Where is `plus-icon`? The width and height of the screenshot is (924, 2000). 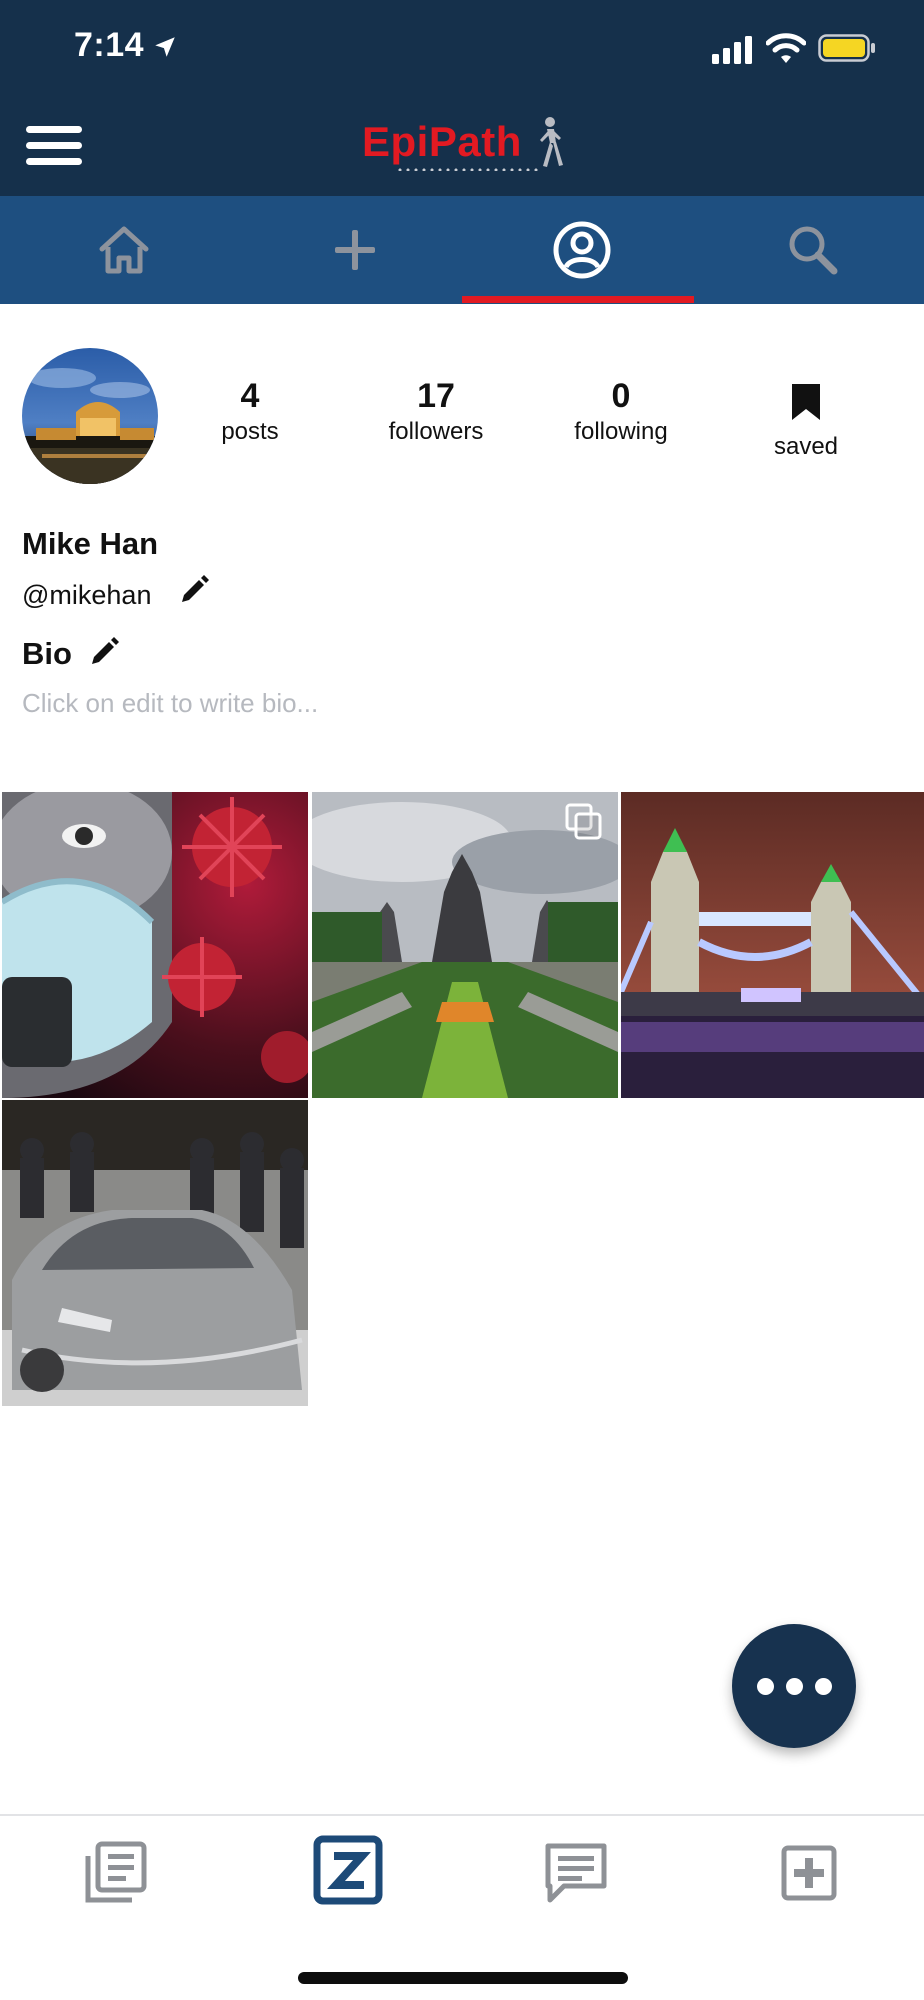 plus-icon is located at coordinates (354, 250).